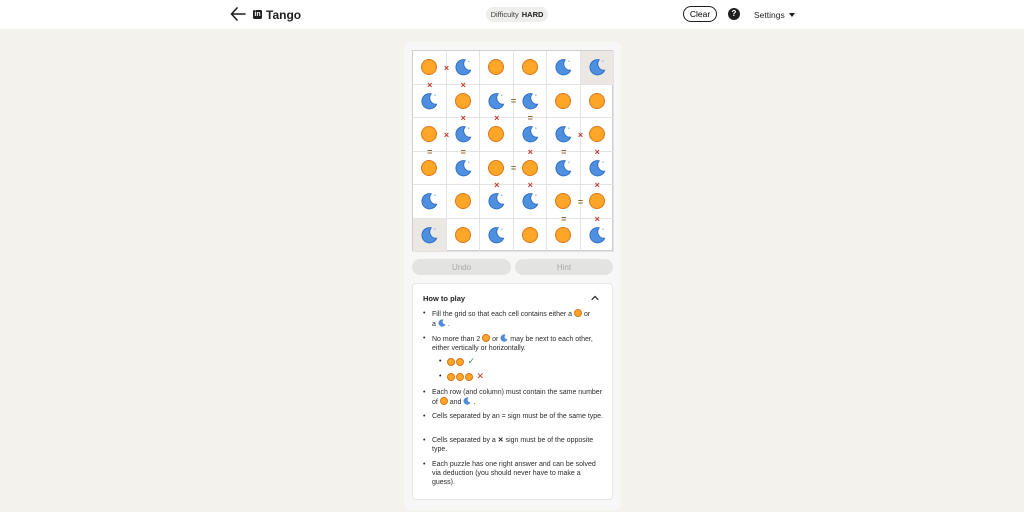 Image resolution: width=1024 pixels, height=512 pixels. Describe the element at coordinates (700, 14) in the screenshot. I see `clear-button: Clear` at that location.